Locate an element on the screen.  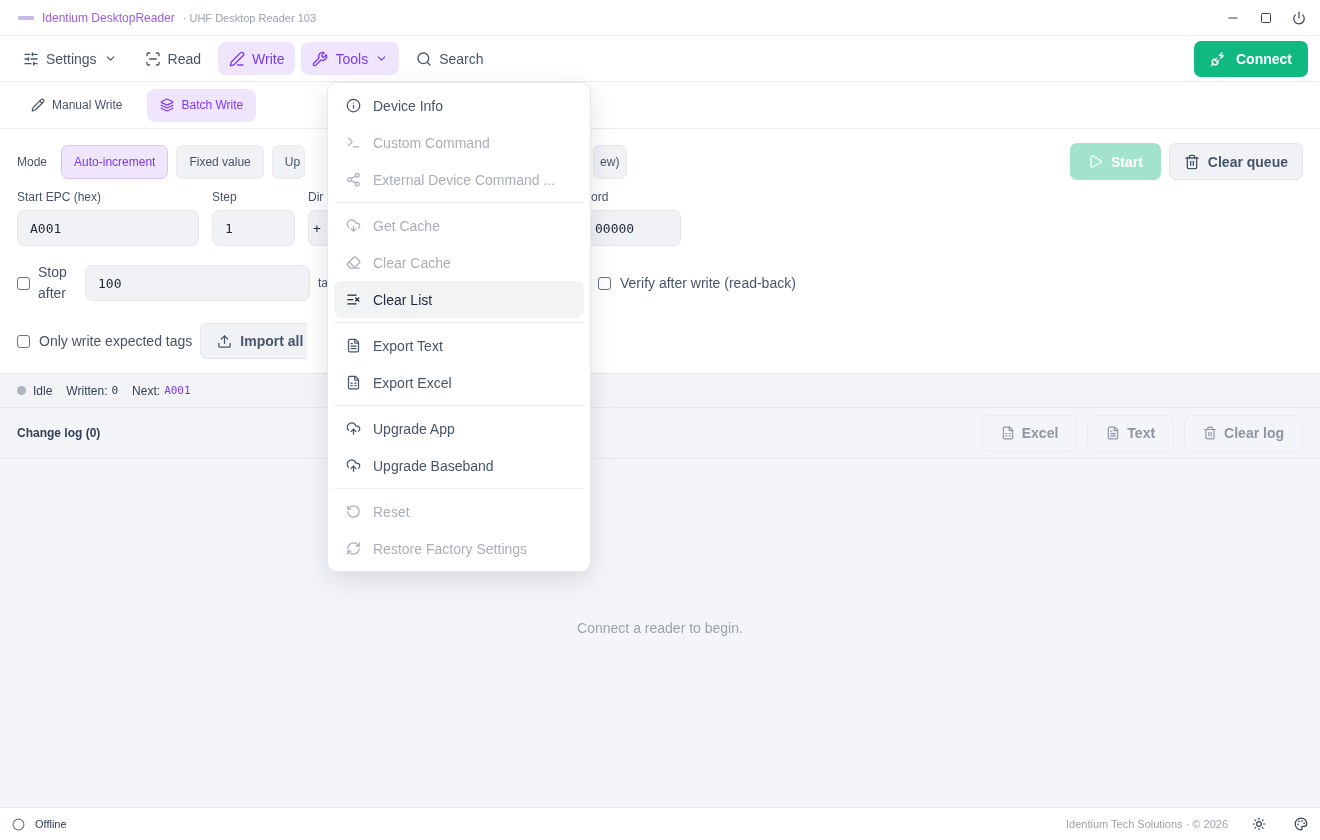
menu-item: Export Excel is located at coordinates (459, 382).